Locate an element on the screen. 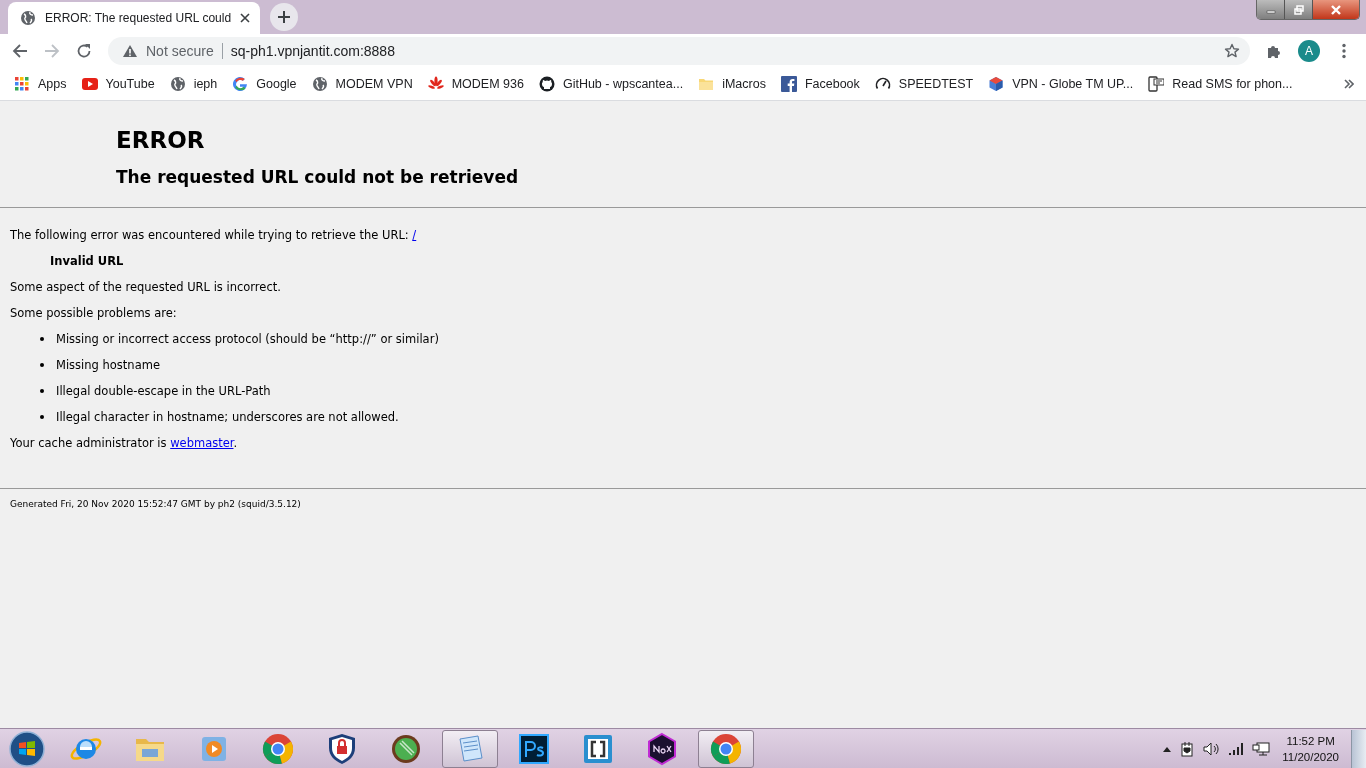 Image resolution: width=1366 pixels, height=768 pixels. reload-icon is located at coordinates (84, 51).